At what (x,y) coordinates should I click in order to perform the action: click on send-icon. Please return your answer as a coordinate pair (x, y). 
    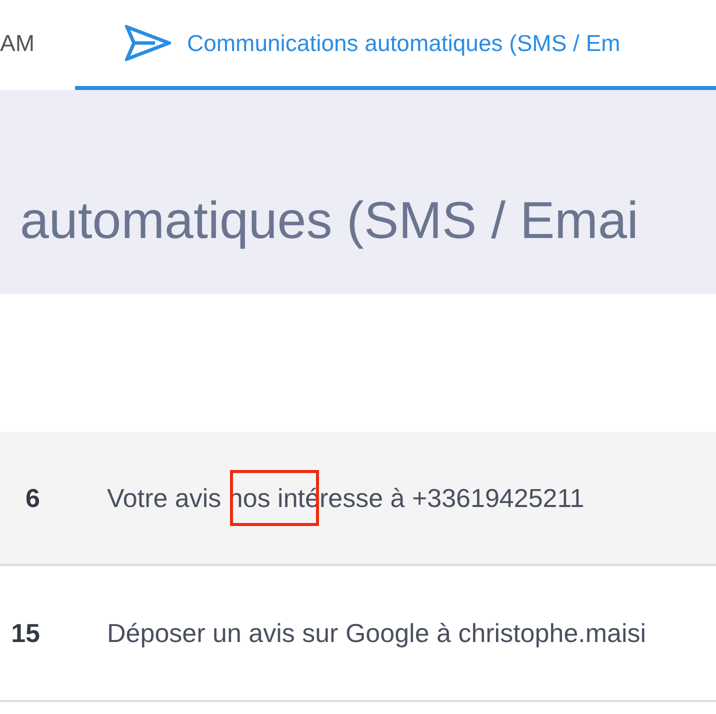
    Looking at the image, I should click on (148, 43).